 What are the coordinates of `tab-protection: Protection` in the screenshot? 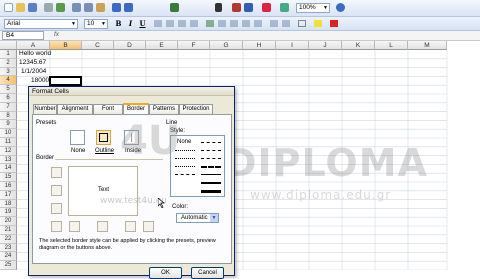 It's located at (196, 109).